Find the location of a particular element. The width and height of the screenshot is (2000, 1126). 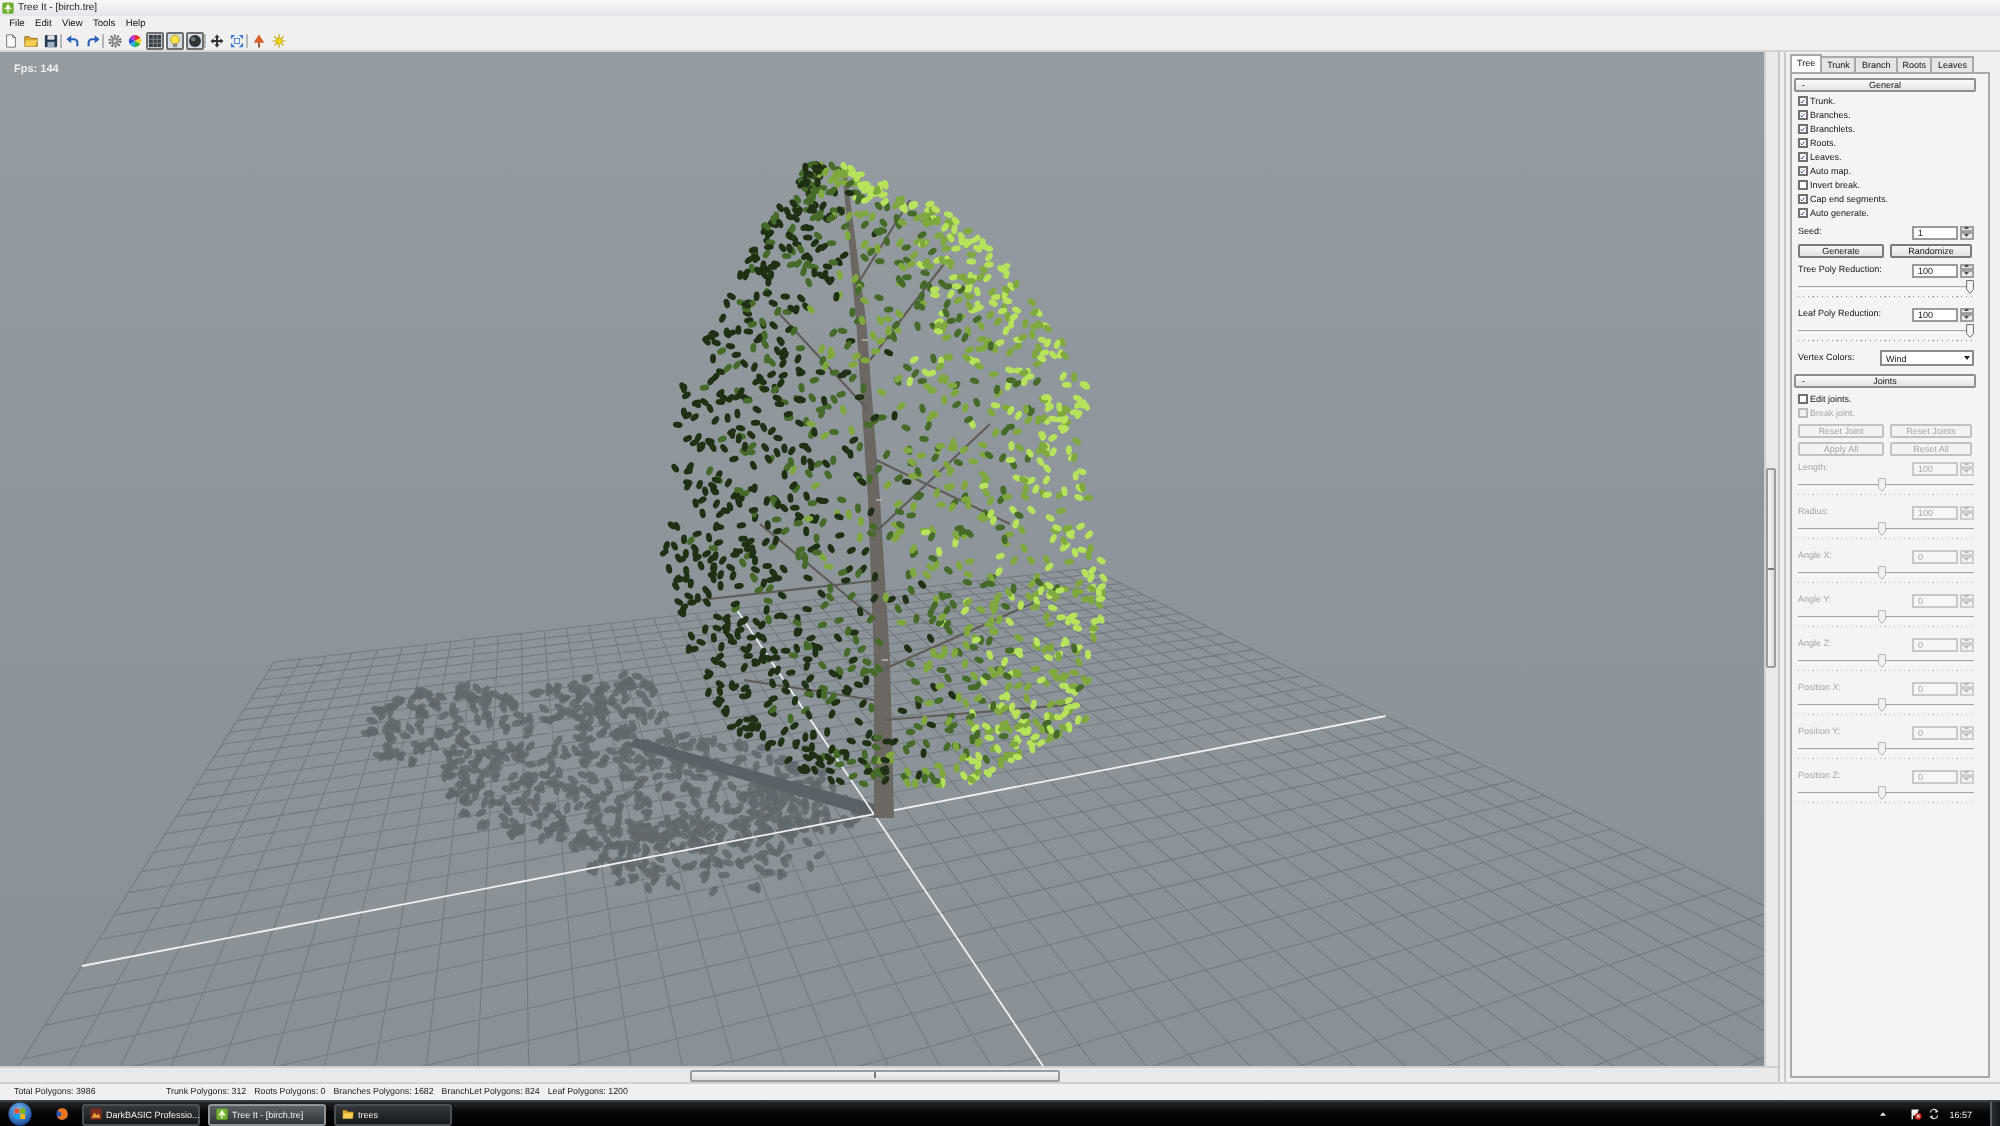

redo-icon is located at coordinates (92, 41).